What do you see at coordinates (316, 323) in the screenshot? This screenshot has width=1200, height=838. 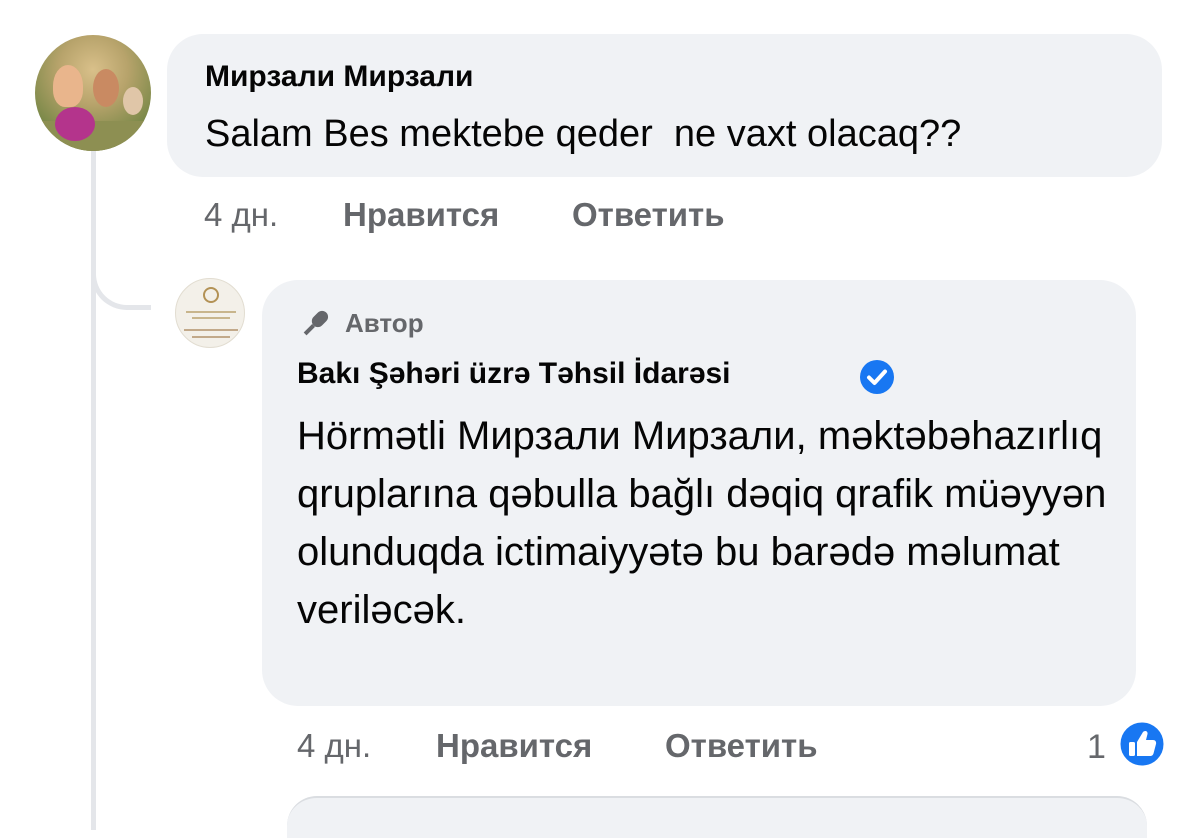 I see `microphone-icon` at bounding box center [316, 323].